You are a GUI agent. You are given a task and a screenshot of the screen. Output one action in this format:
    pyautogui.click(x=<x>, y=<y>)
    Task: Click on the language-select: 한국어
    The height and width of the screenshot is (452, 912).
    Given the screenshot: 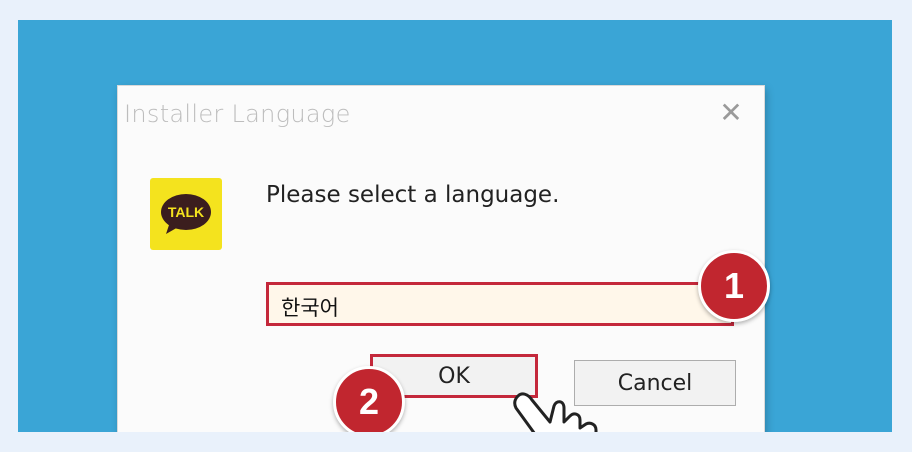 What is the action you would take?
    pyautogui.click(x=500, y=304)
    